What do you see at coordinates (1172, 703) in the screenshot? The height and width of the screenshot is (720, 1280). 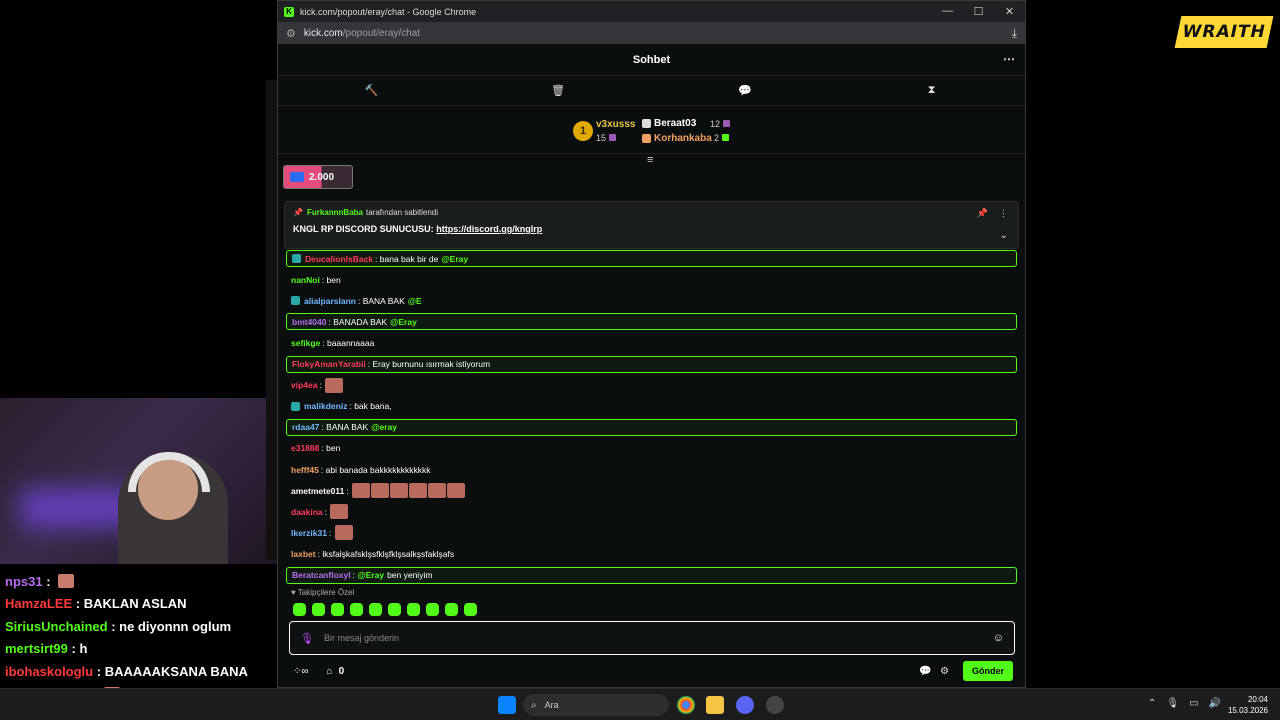 I see `mic-tray-icon: 🎙` at bounding box center [1172, 703].